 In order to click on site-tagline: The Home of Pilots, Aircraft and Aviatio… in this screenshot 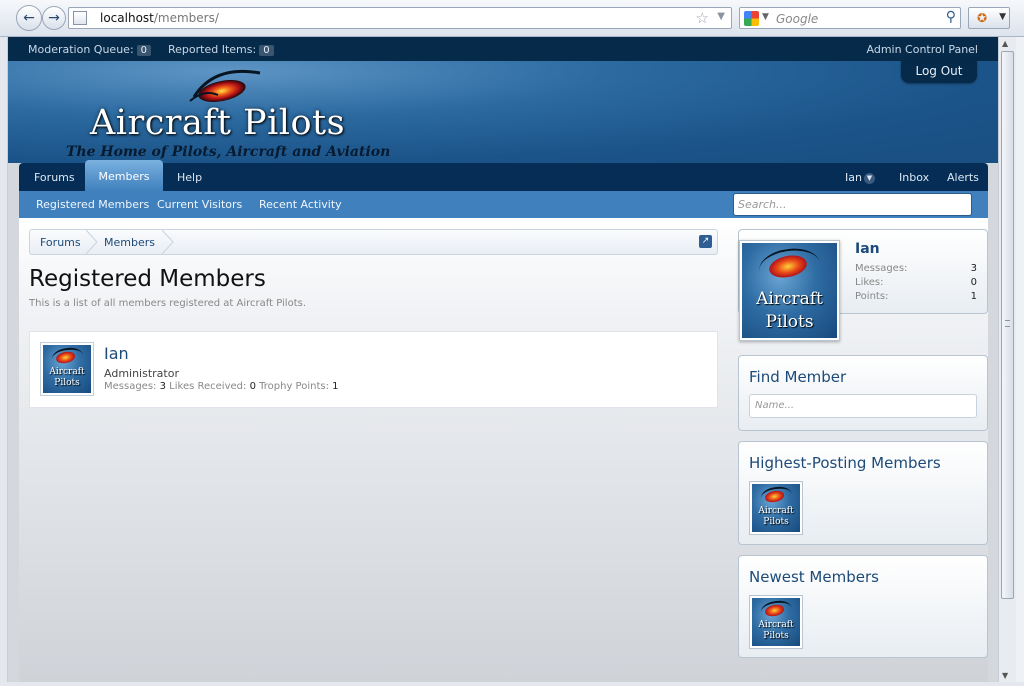, I will do `click(228, 152)`.